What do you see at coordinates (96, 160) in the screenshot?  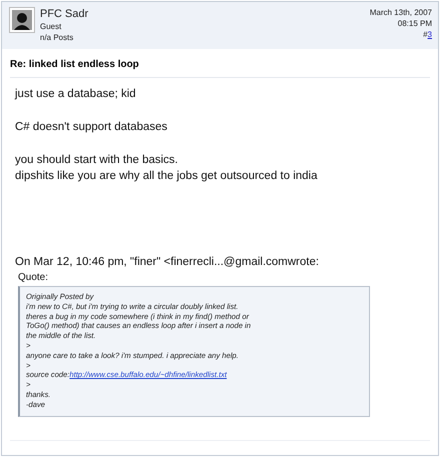 I see `post-text: you should start with the basics.` at bounding box center [96, 160].